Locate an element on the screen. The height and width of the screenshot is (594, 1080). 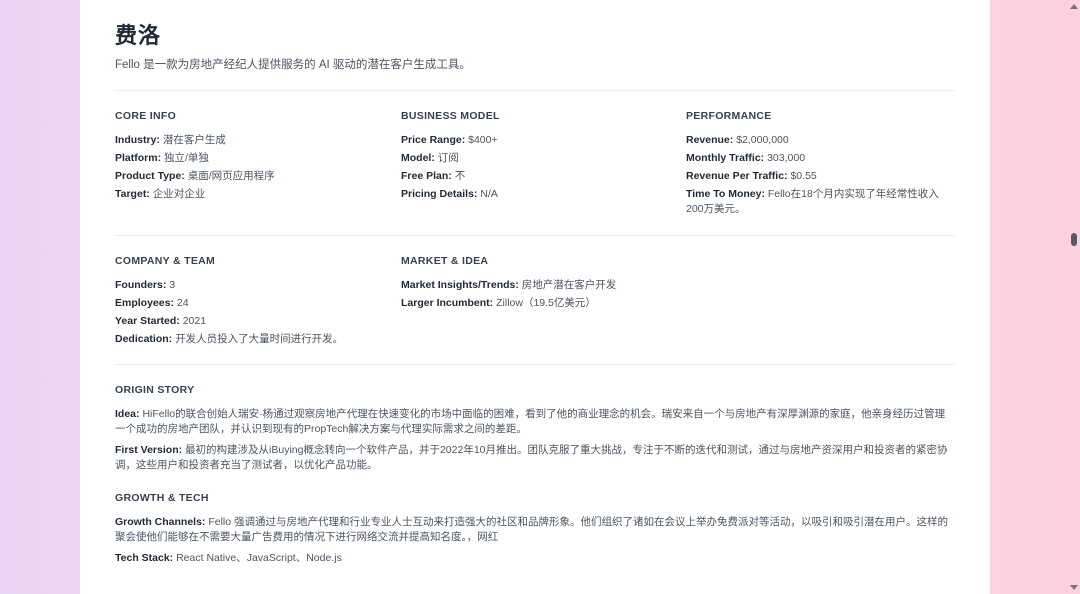
performance-monthly-traffic: Monthly Traffic: 303,000 is located at coordinates (746, 158).